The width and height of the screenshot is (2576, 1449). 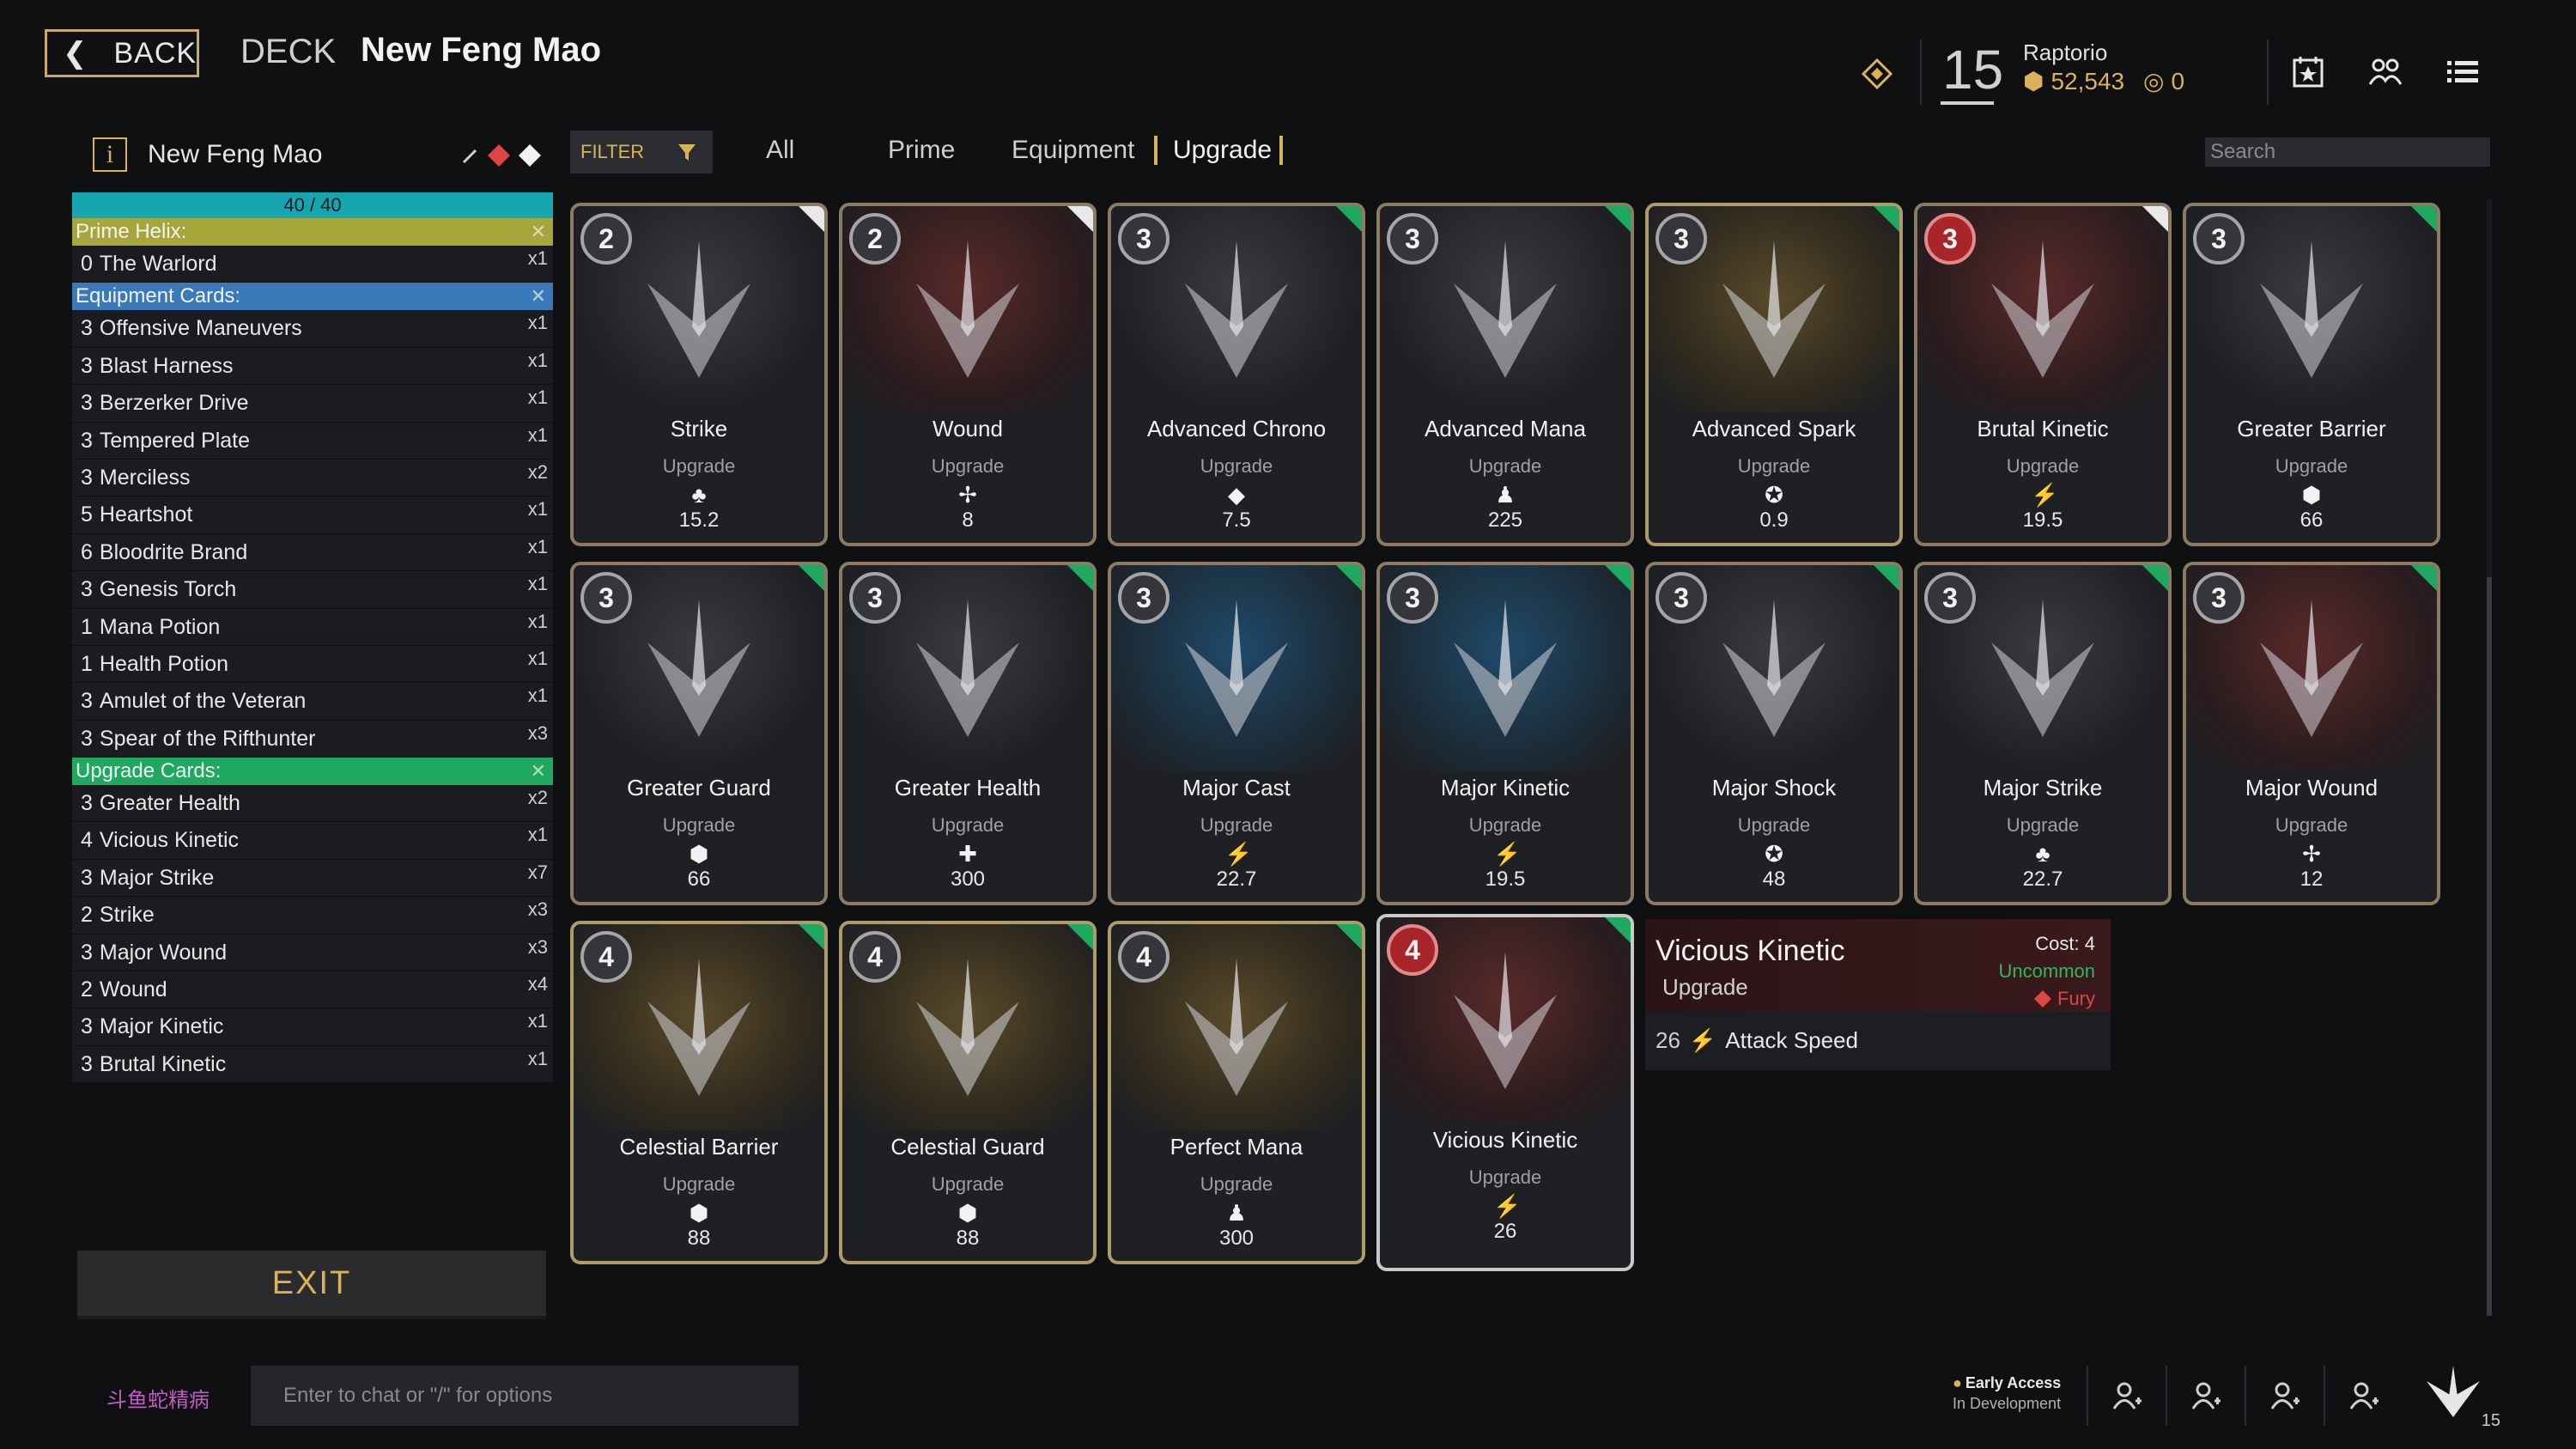 What do you see at coordinates (174, 403) in the screenshot?
I see `deck-card-label: Berzerker Drive` at bounding box center [174, 403].